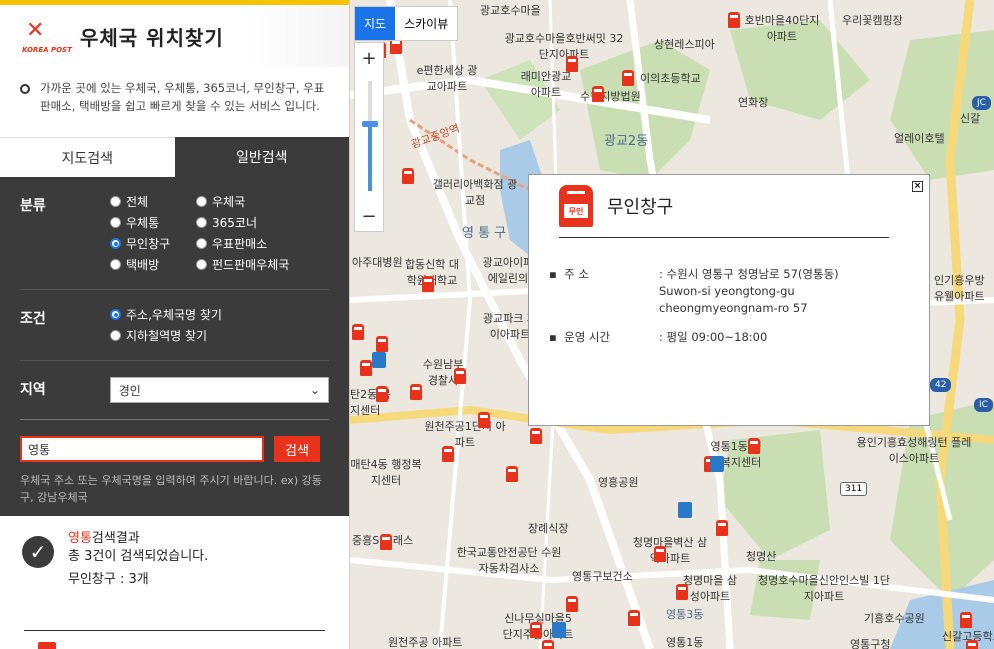 The width and height of the screenshot is (994, 649). Describe the element at coordinates (724, 211) in the screenshot. I see `info-window-header: 무인 무인창구` at that location.